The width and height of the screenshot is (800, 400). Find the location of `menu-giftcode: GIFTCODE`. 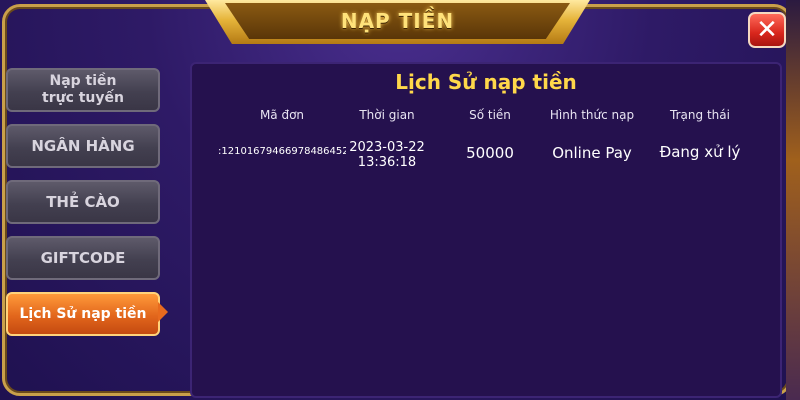

menu-giftcode: GIFTCODE is located at coordinates (83, 258).